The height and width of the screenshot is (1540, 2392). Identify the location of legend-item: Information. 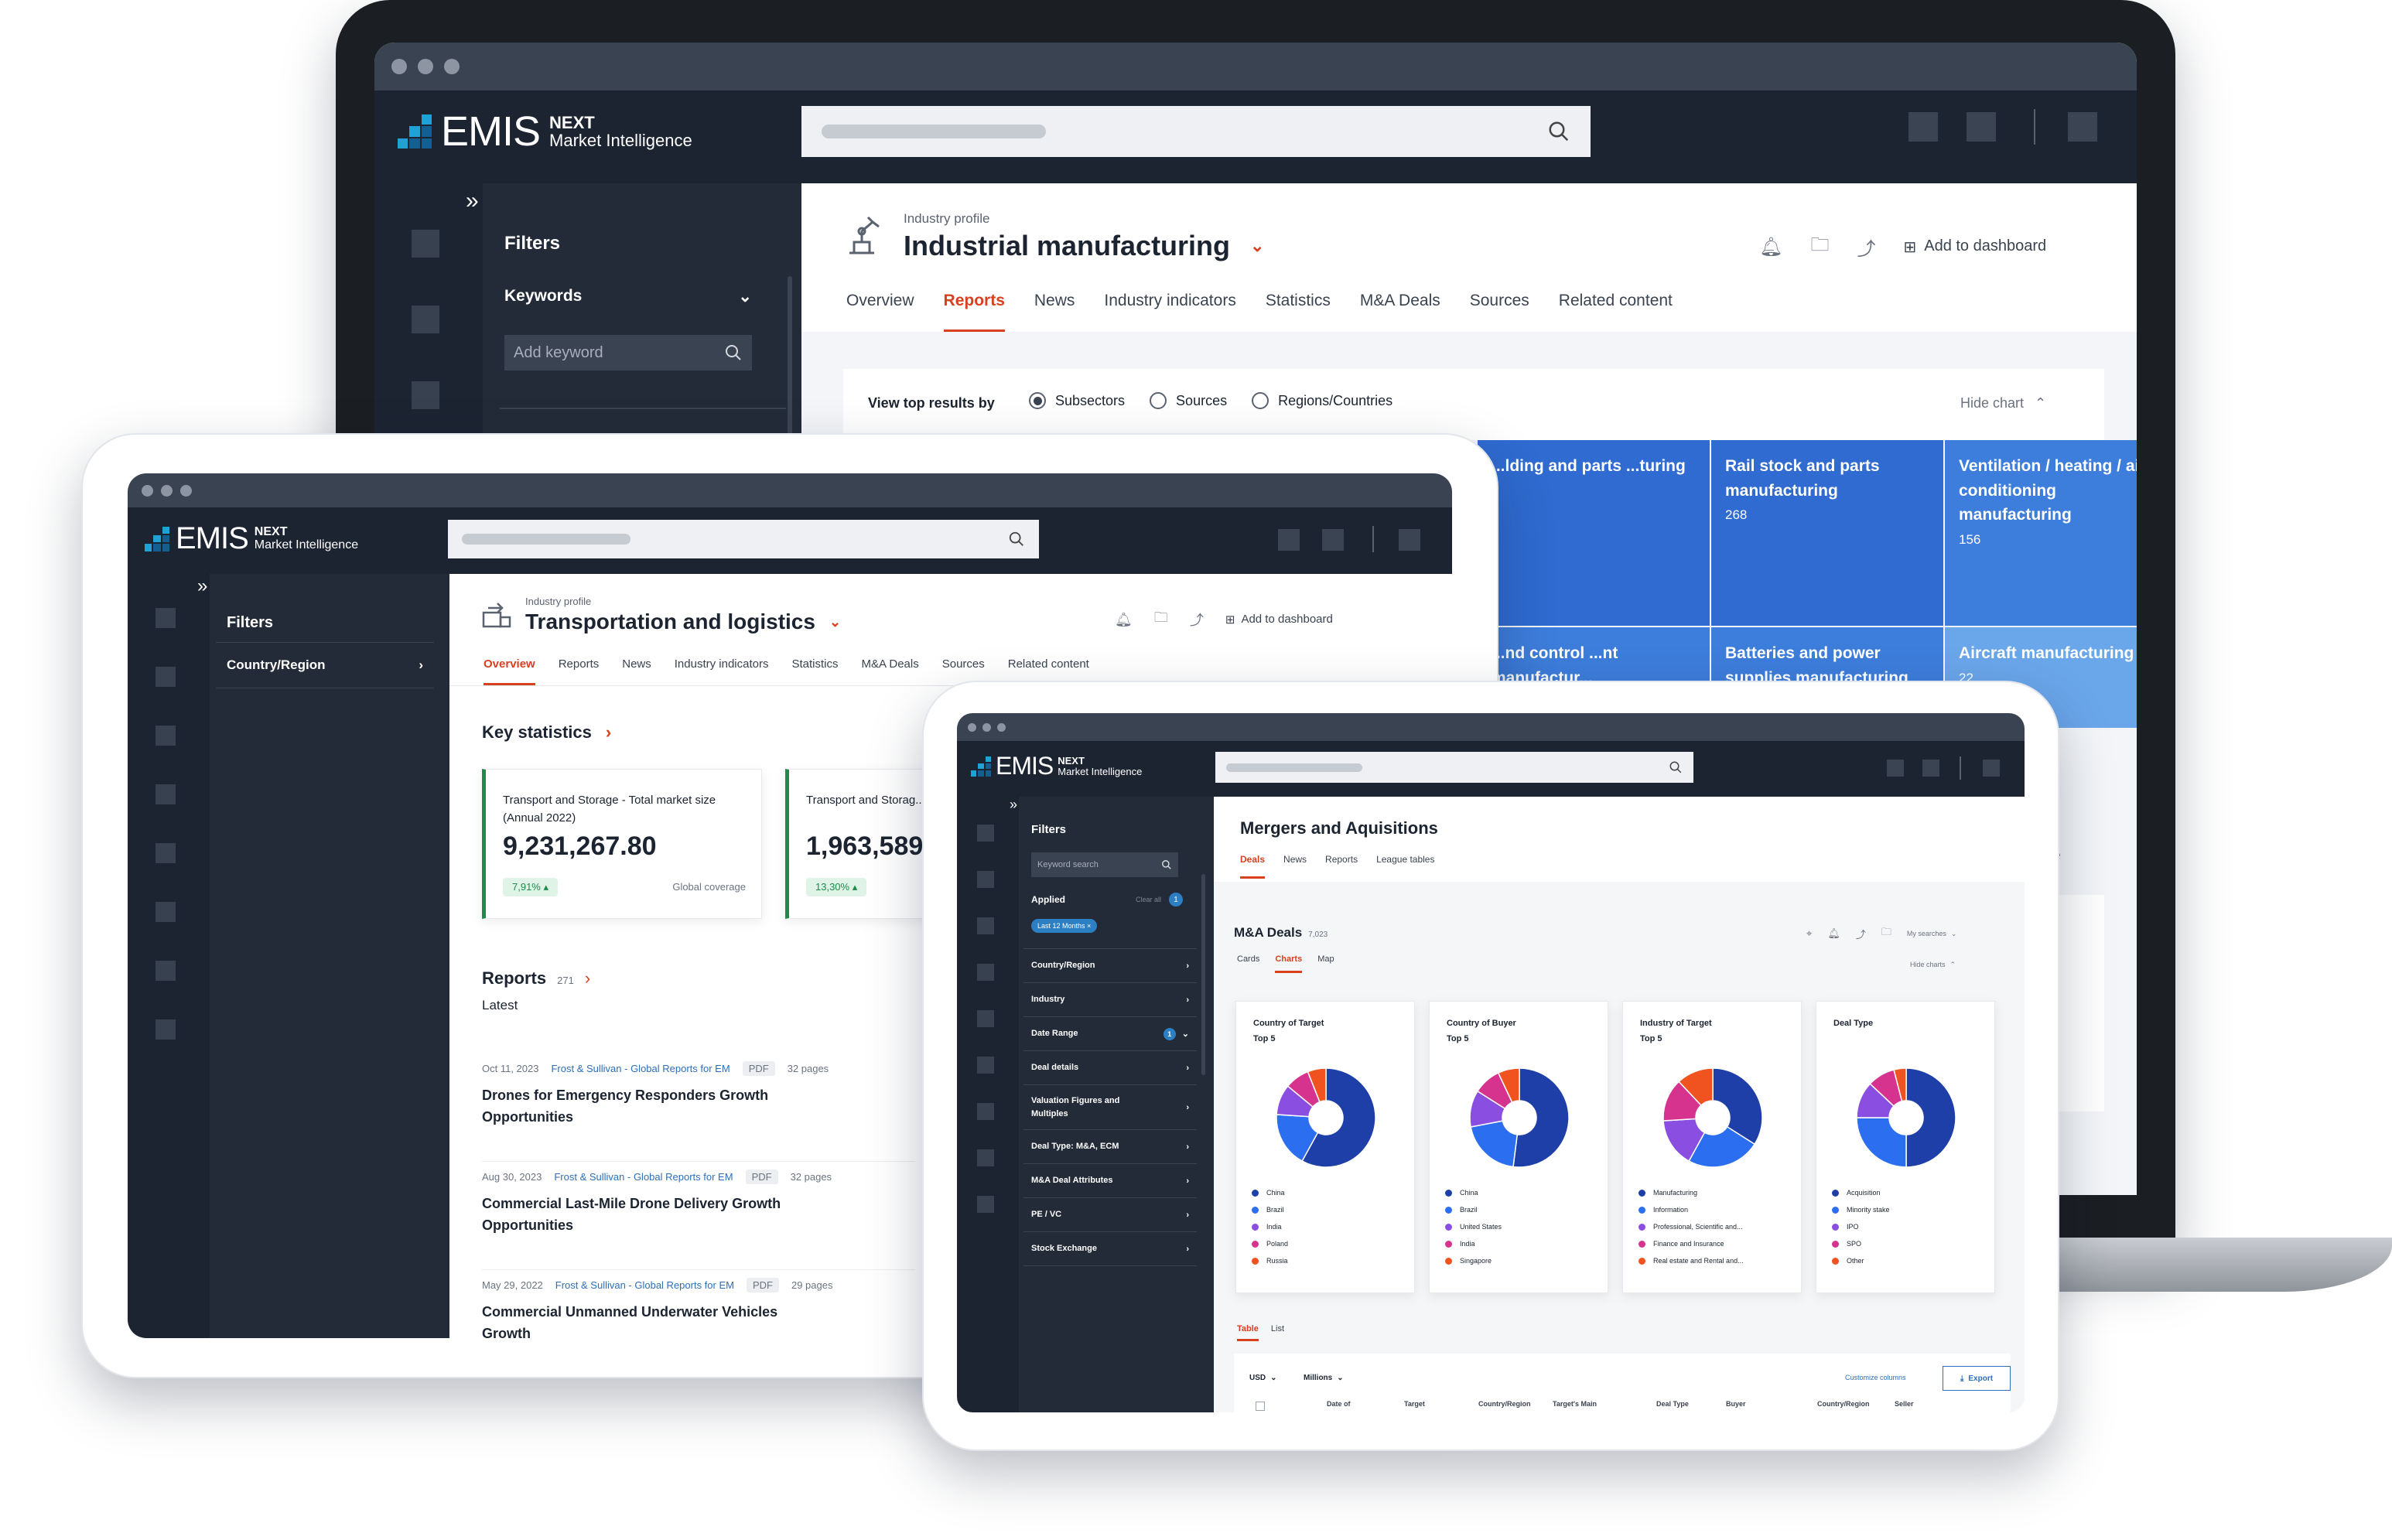
(1691, 1210).